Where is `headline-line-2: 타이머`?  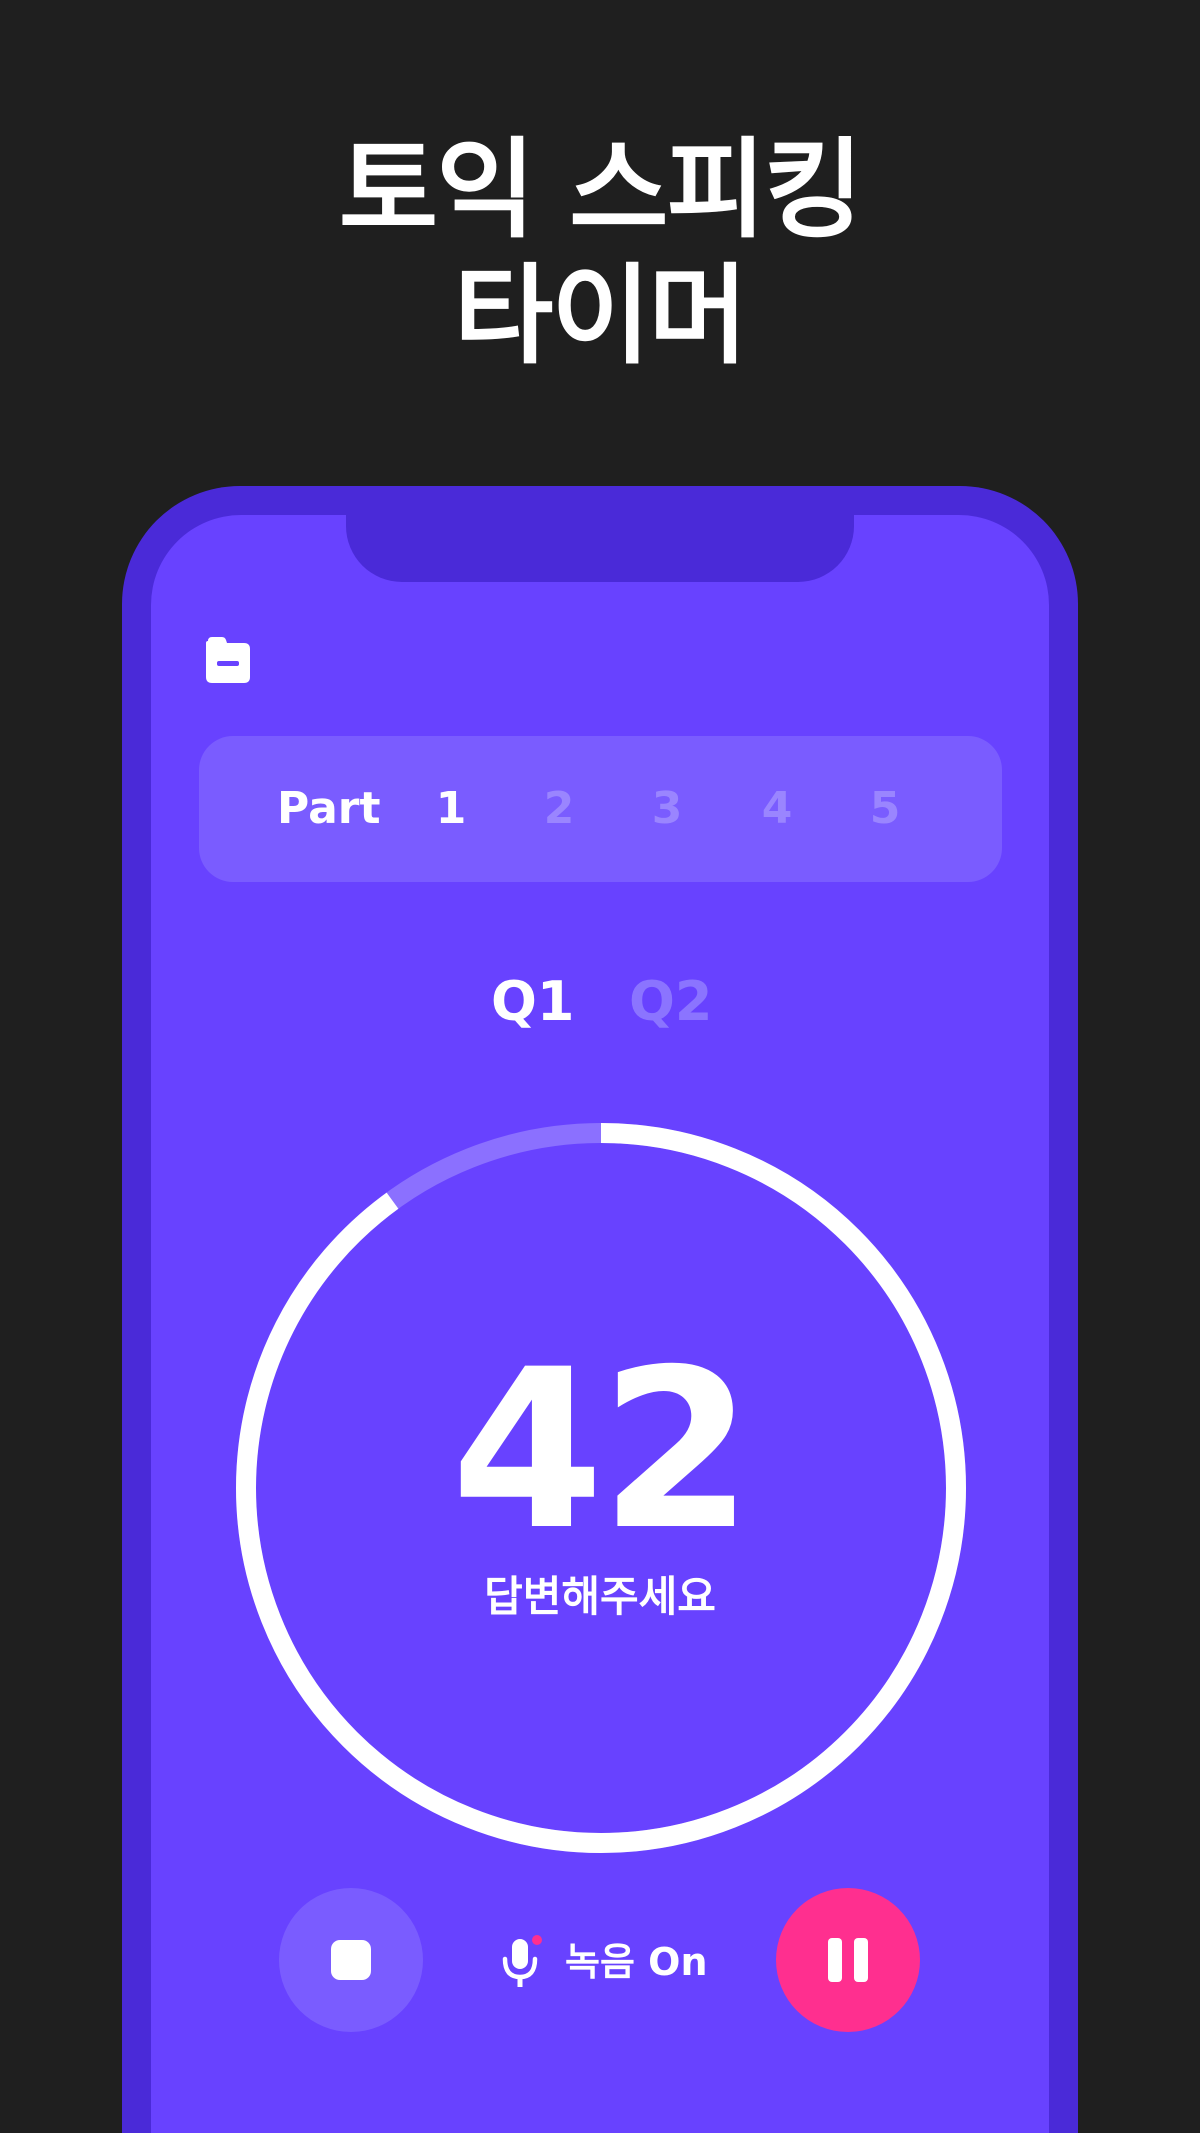 headline-line-2: 타이머 is located at coordinates (600, 316).